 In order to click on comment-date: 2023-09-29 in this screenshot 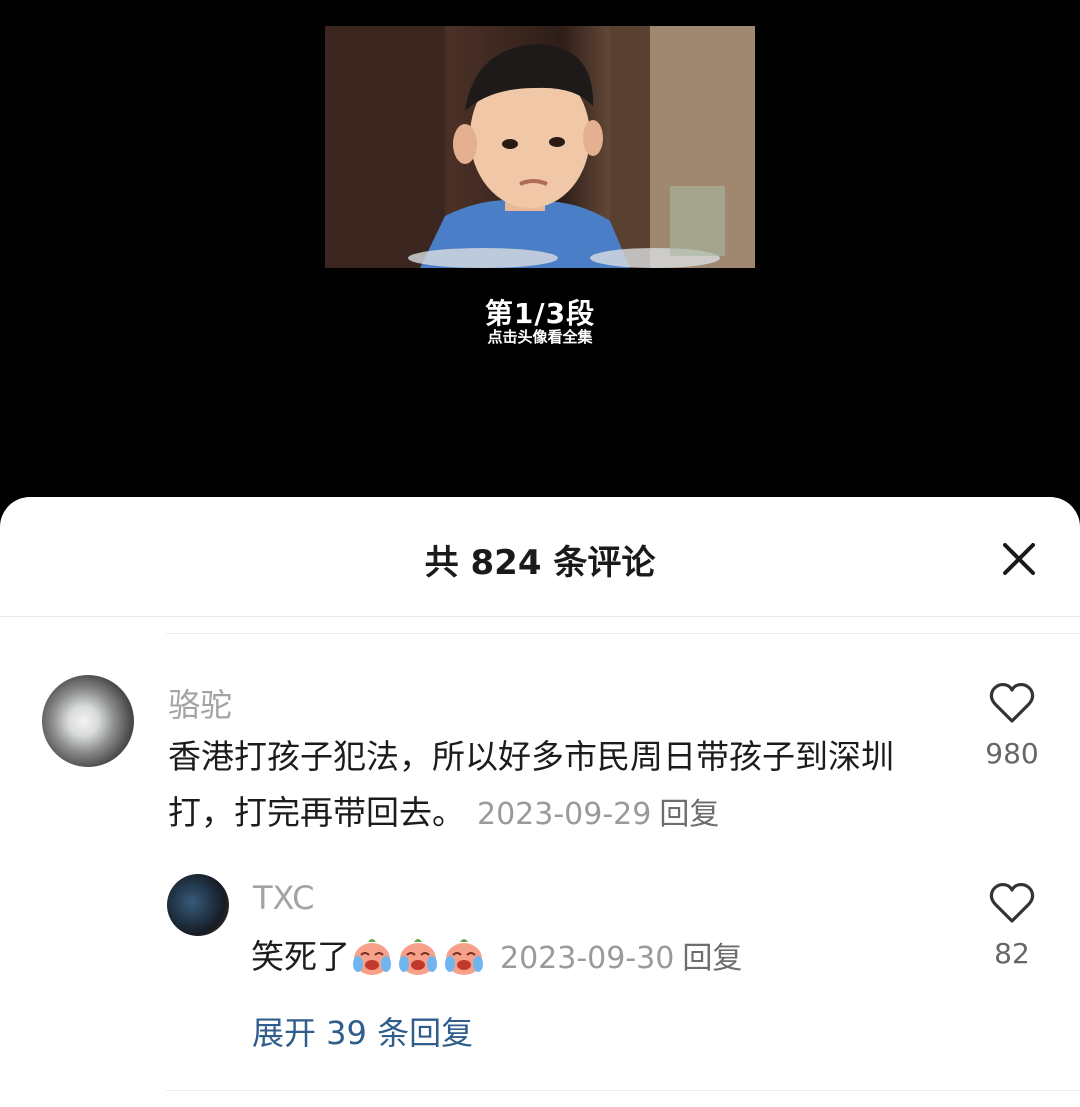, I will do `click(564, 814)`.